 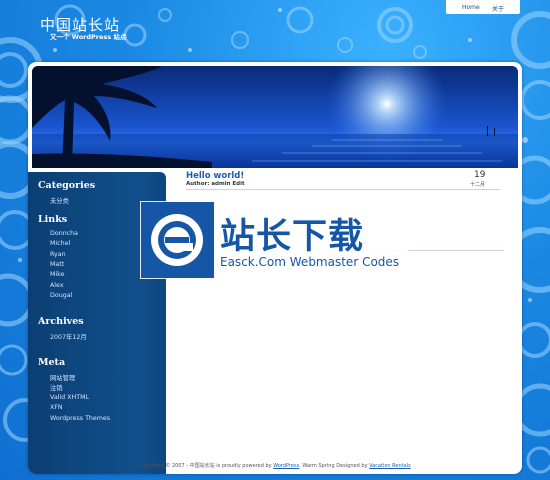 What do you see at coordinates (61, 295) in the screenshot?
I see `link-item: Dougal` at bounding box center [61, 295].